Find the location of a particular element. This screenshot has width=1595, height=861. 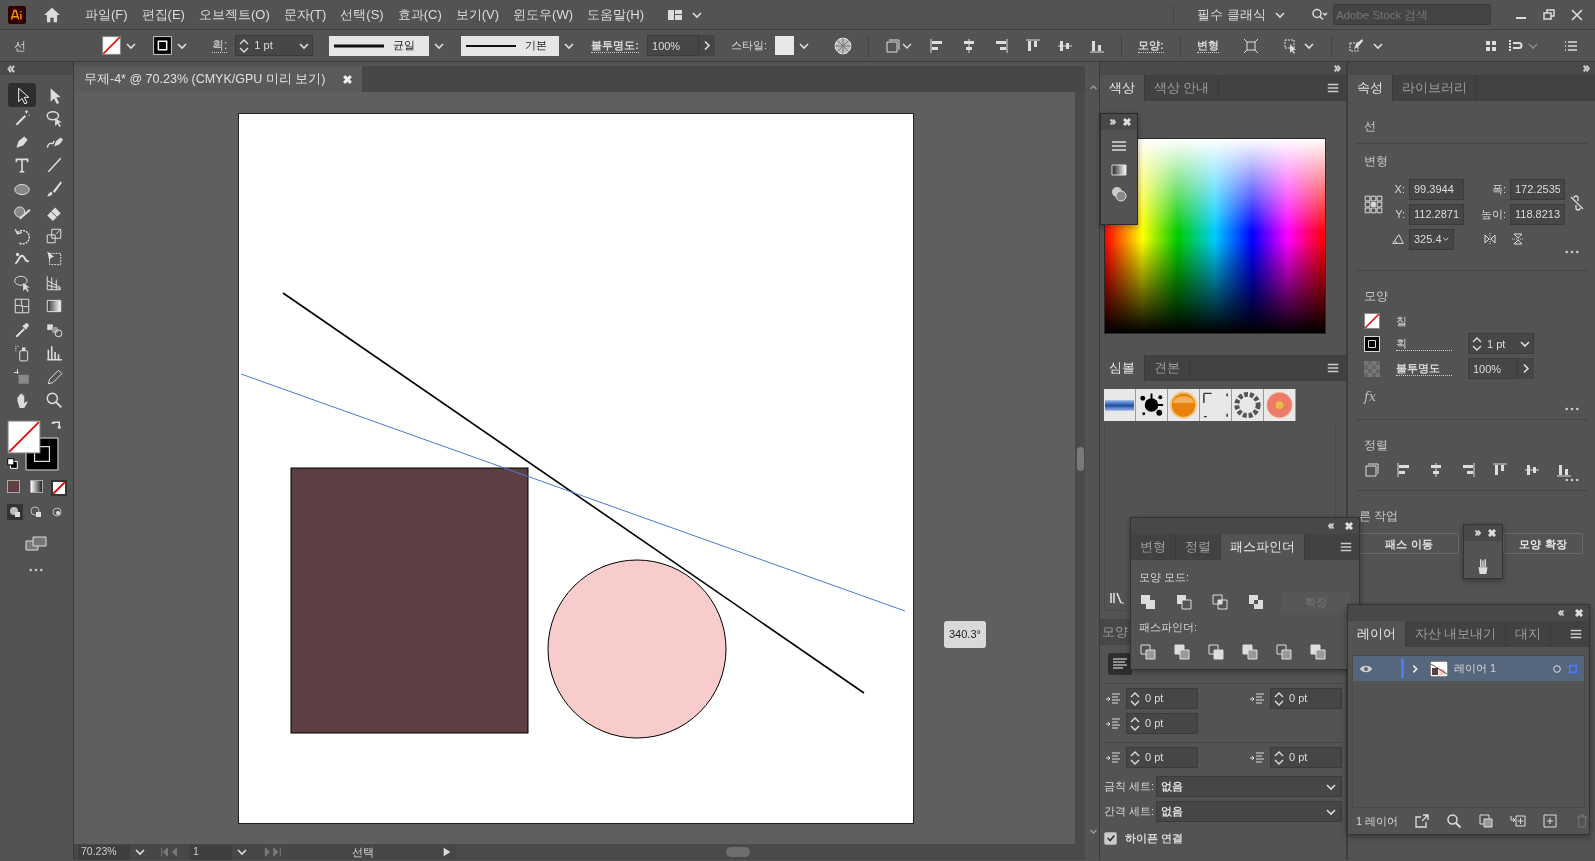

mojikumi-label: 간격 세트: is located at coordinates (1128, 812).